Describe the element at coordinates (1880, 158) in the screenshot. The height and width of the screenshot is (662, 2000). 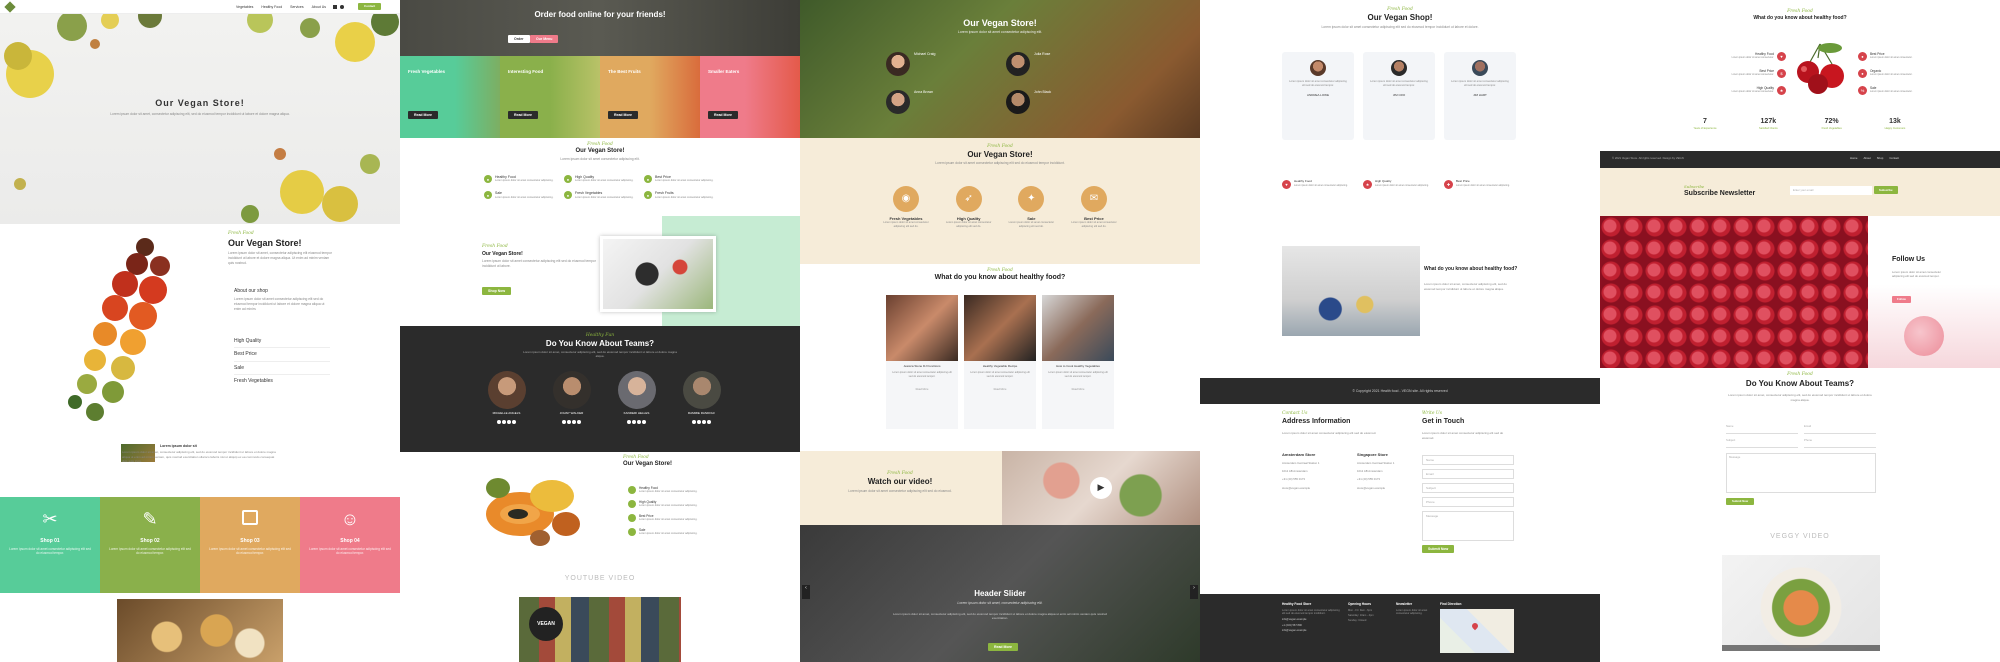
I see `footer-link-shop: Shop` at that location.